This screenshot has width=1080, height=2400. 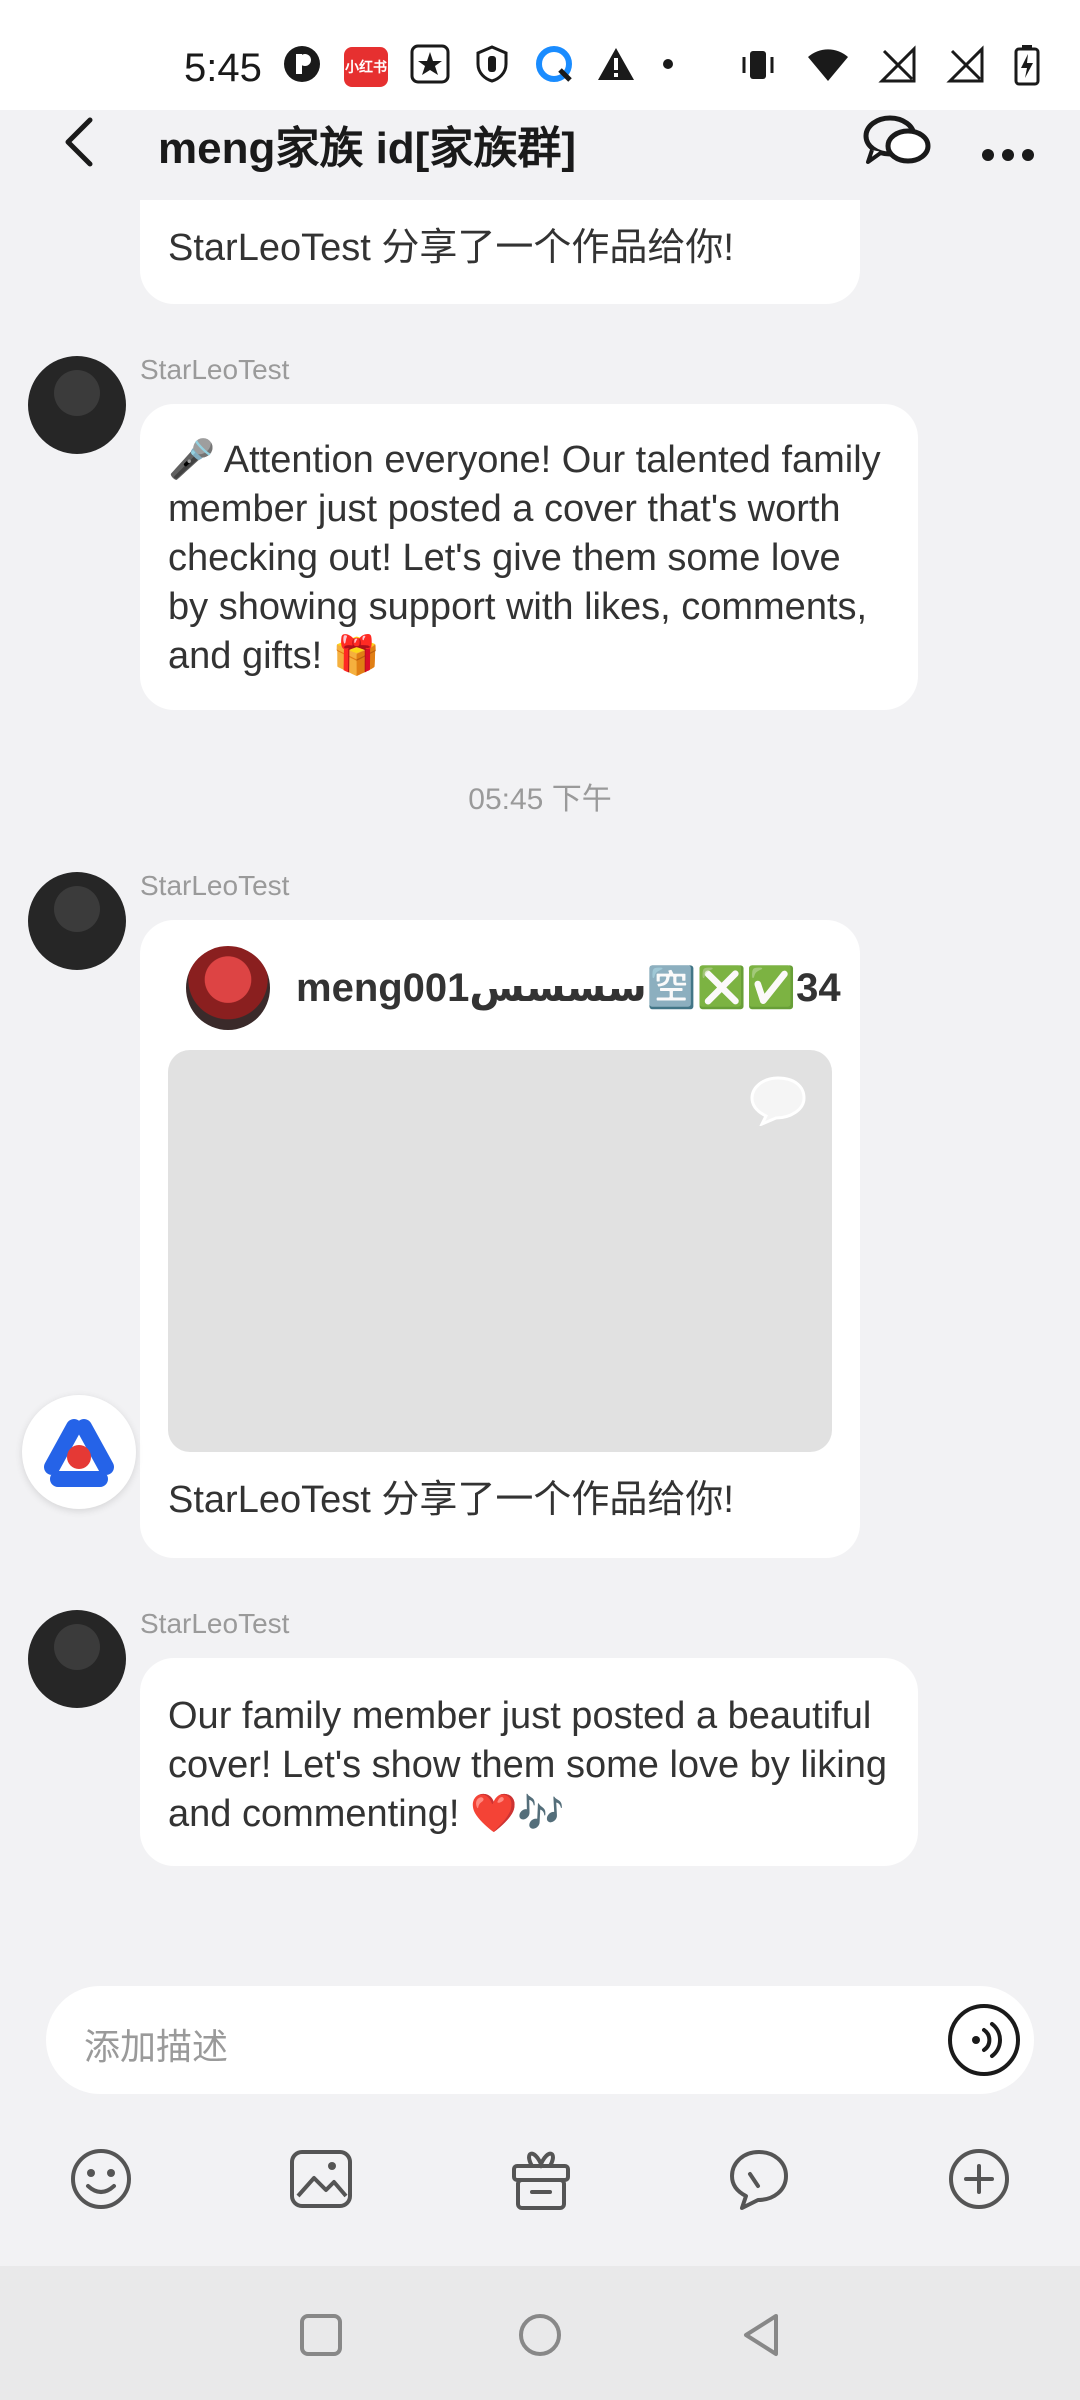 I want to click on vibrate-icon, so click(x=758, y=67).